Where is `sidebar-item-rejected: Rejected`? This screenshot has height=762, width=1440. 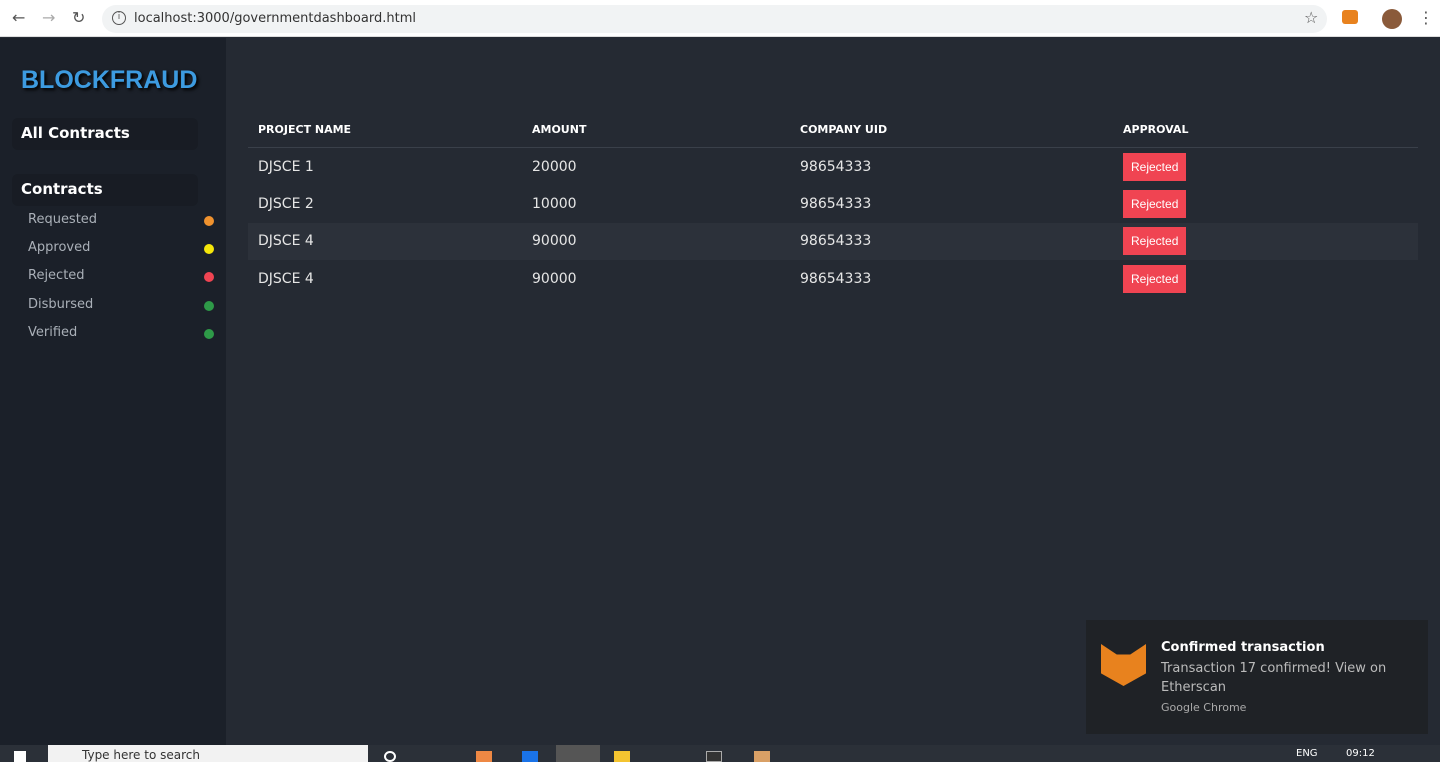
sidebar-item-rejected: Rejected is located at coordinates (121, 275).